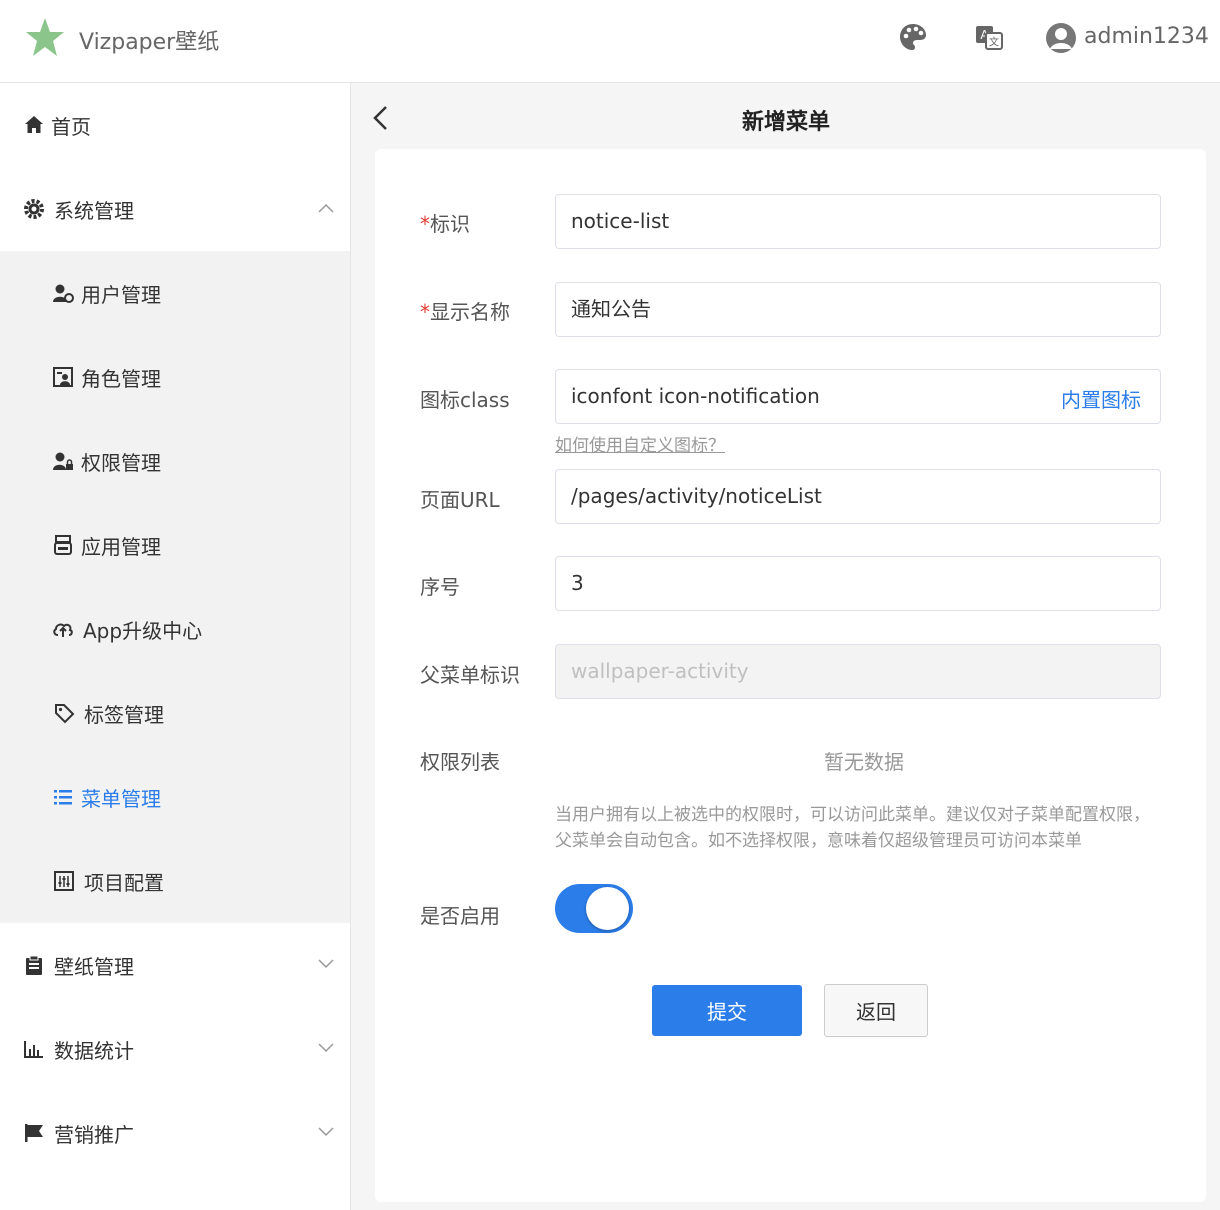  What do you see at coordinates (45, 37) in the screenshot?
I see `star-logo-icon` at bounding box center [45, 37].